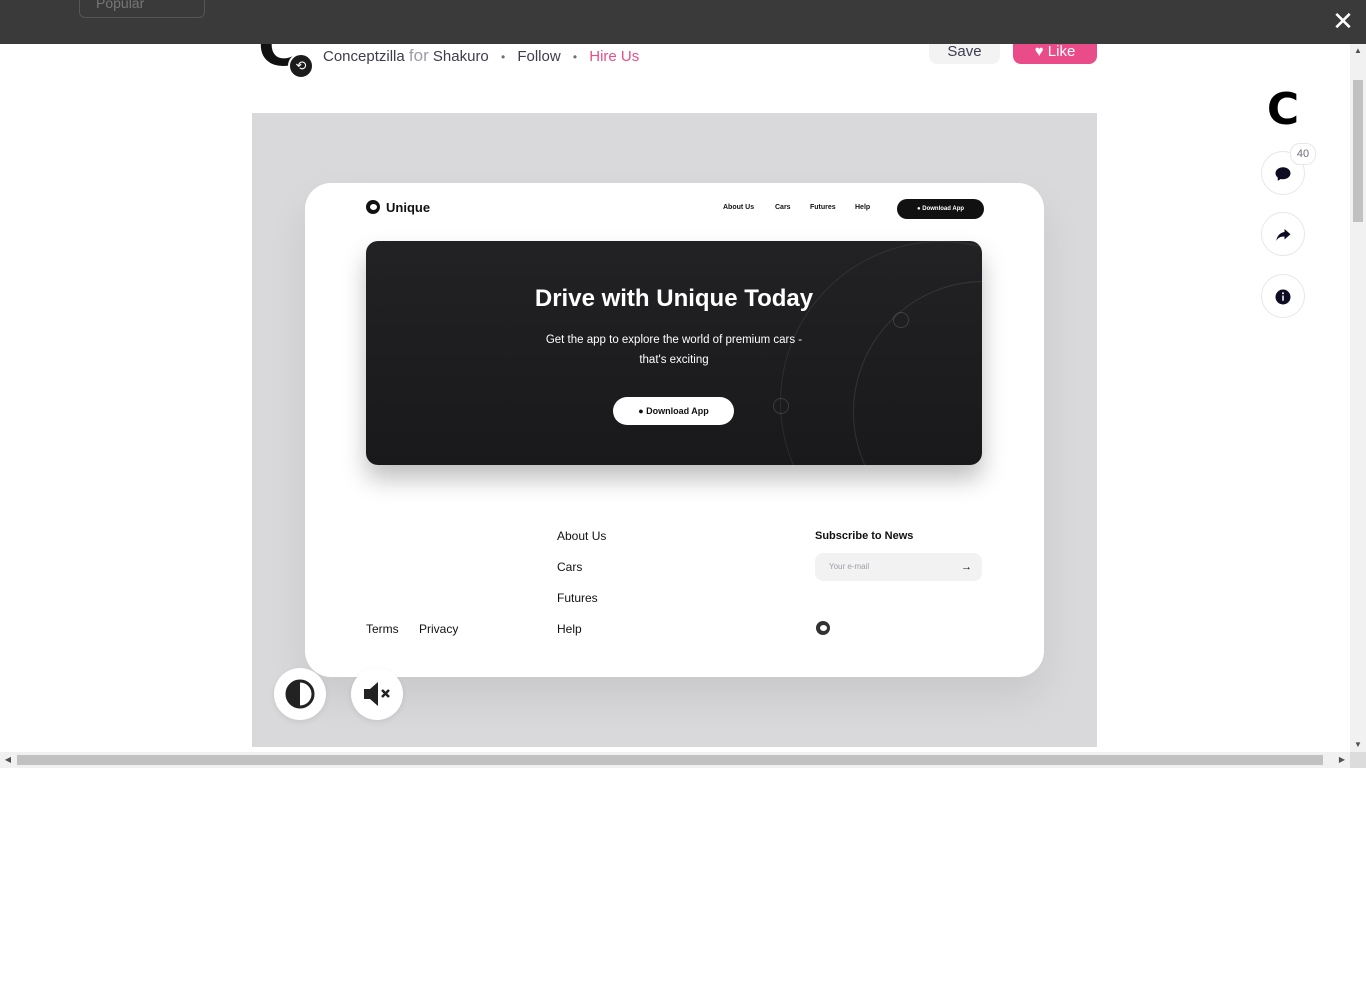  Describe the element at coordinates (1343, 21) in the screenshot. I see `close-button: ✕` at that location.